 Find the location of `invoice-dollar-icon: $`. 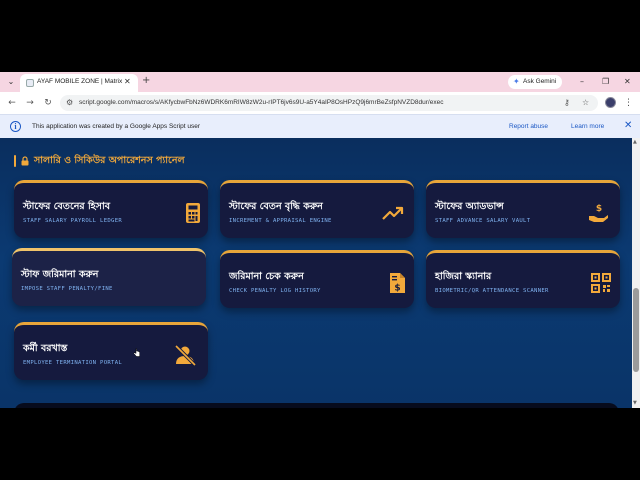

invoice-dollar-icon: $ is located at coordinates (397, 283).